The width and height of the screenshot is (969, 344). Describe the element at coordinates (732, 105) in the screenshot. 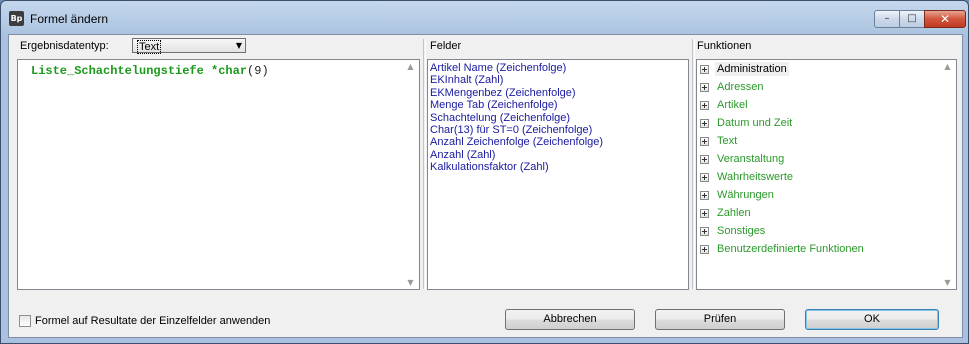

I see `function-category-label: Artikel` at that location.